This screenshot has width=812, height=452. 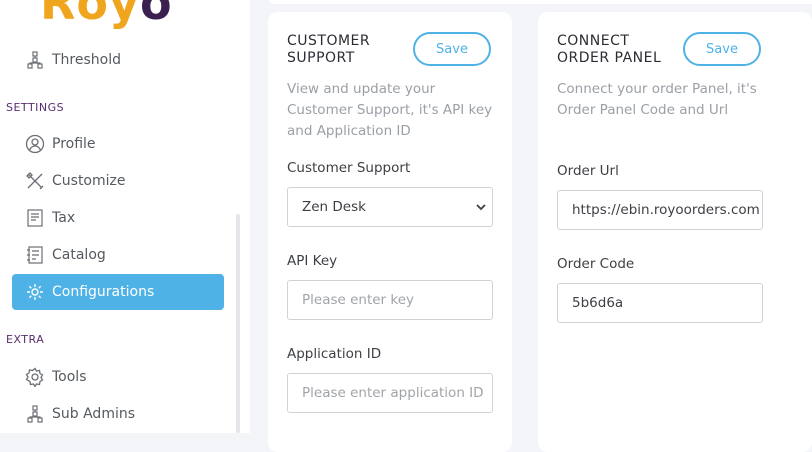 I want to click on order-code-label: Order Code, so click(x=596, y=264).